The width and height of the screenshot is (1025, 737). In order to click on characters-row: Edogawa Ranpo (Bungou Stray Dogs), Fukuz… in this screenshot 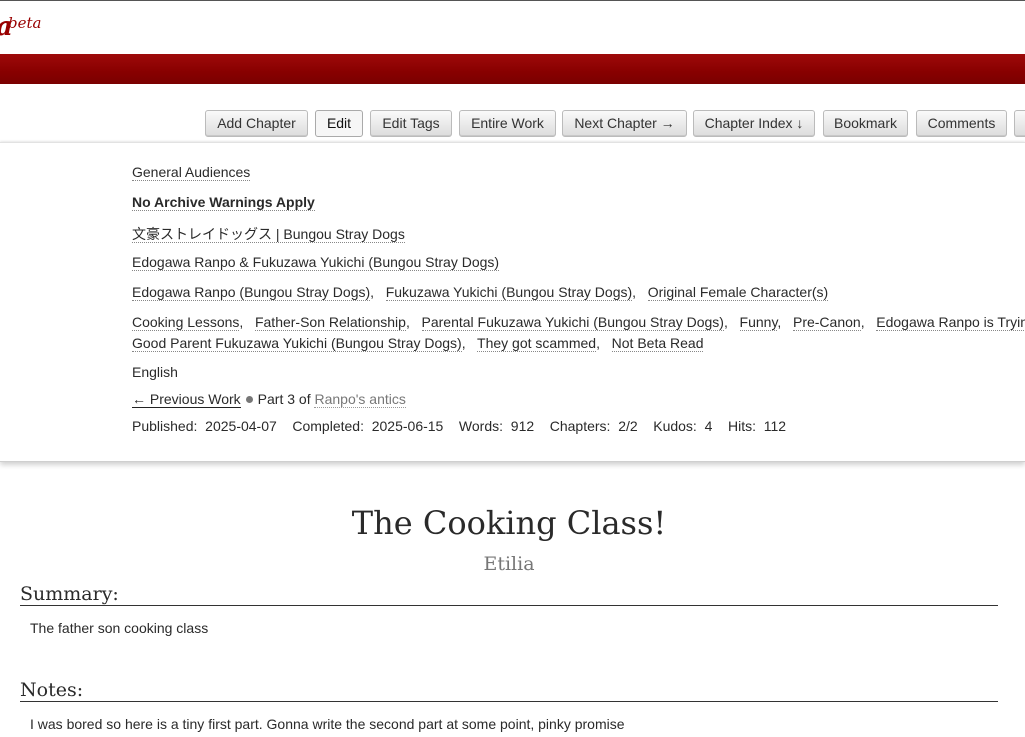, I will do `click(480, 292)`.